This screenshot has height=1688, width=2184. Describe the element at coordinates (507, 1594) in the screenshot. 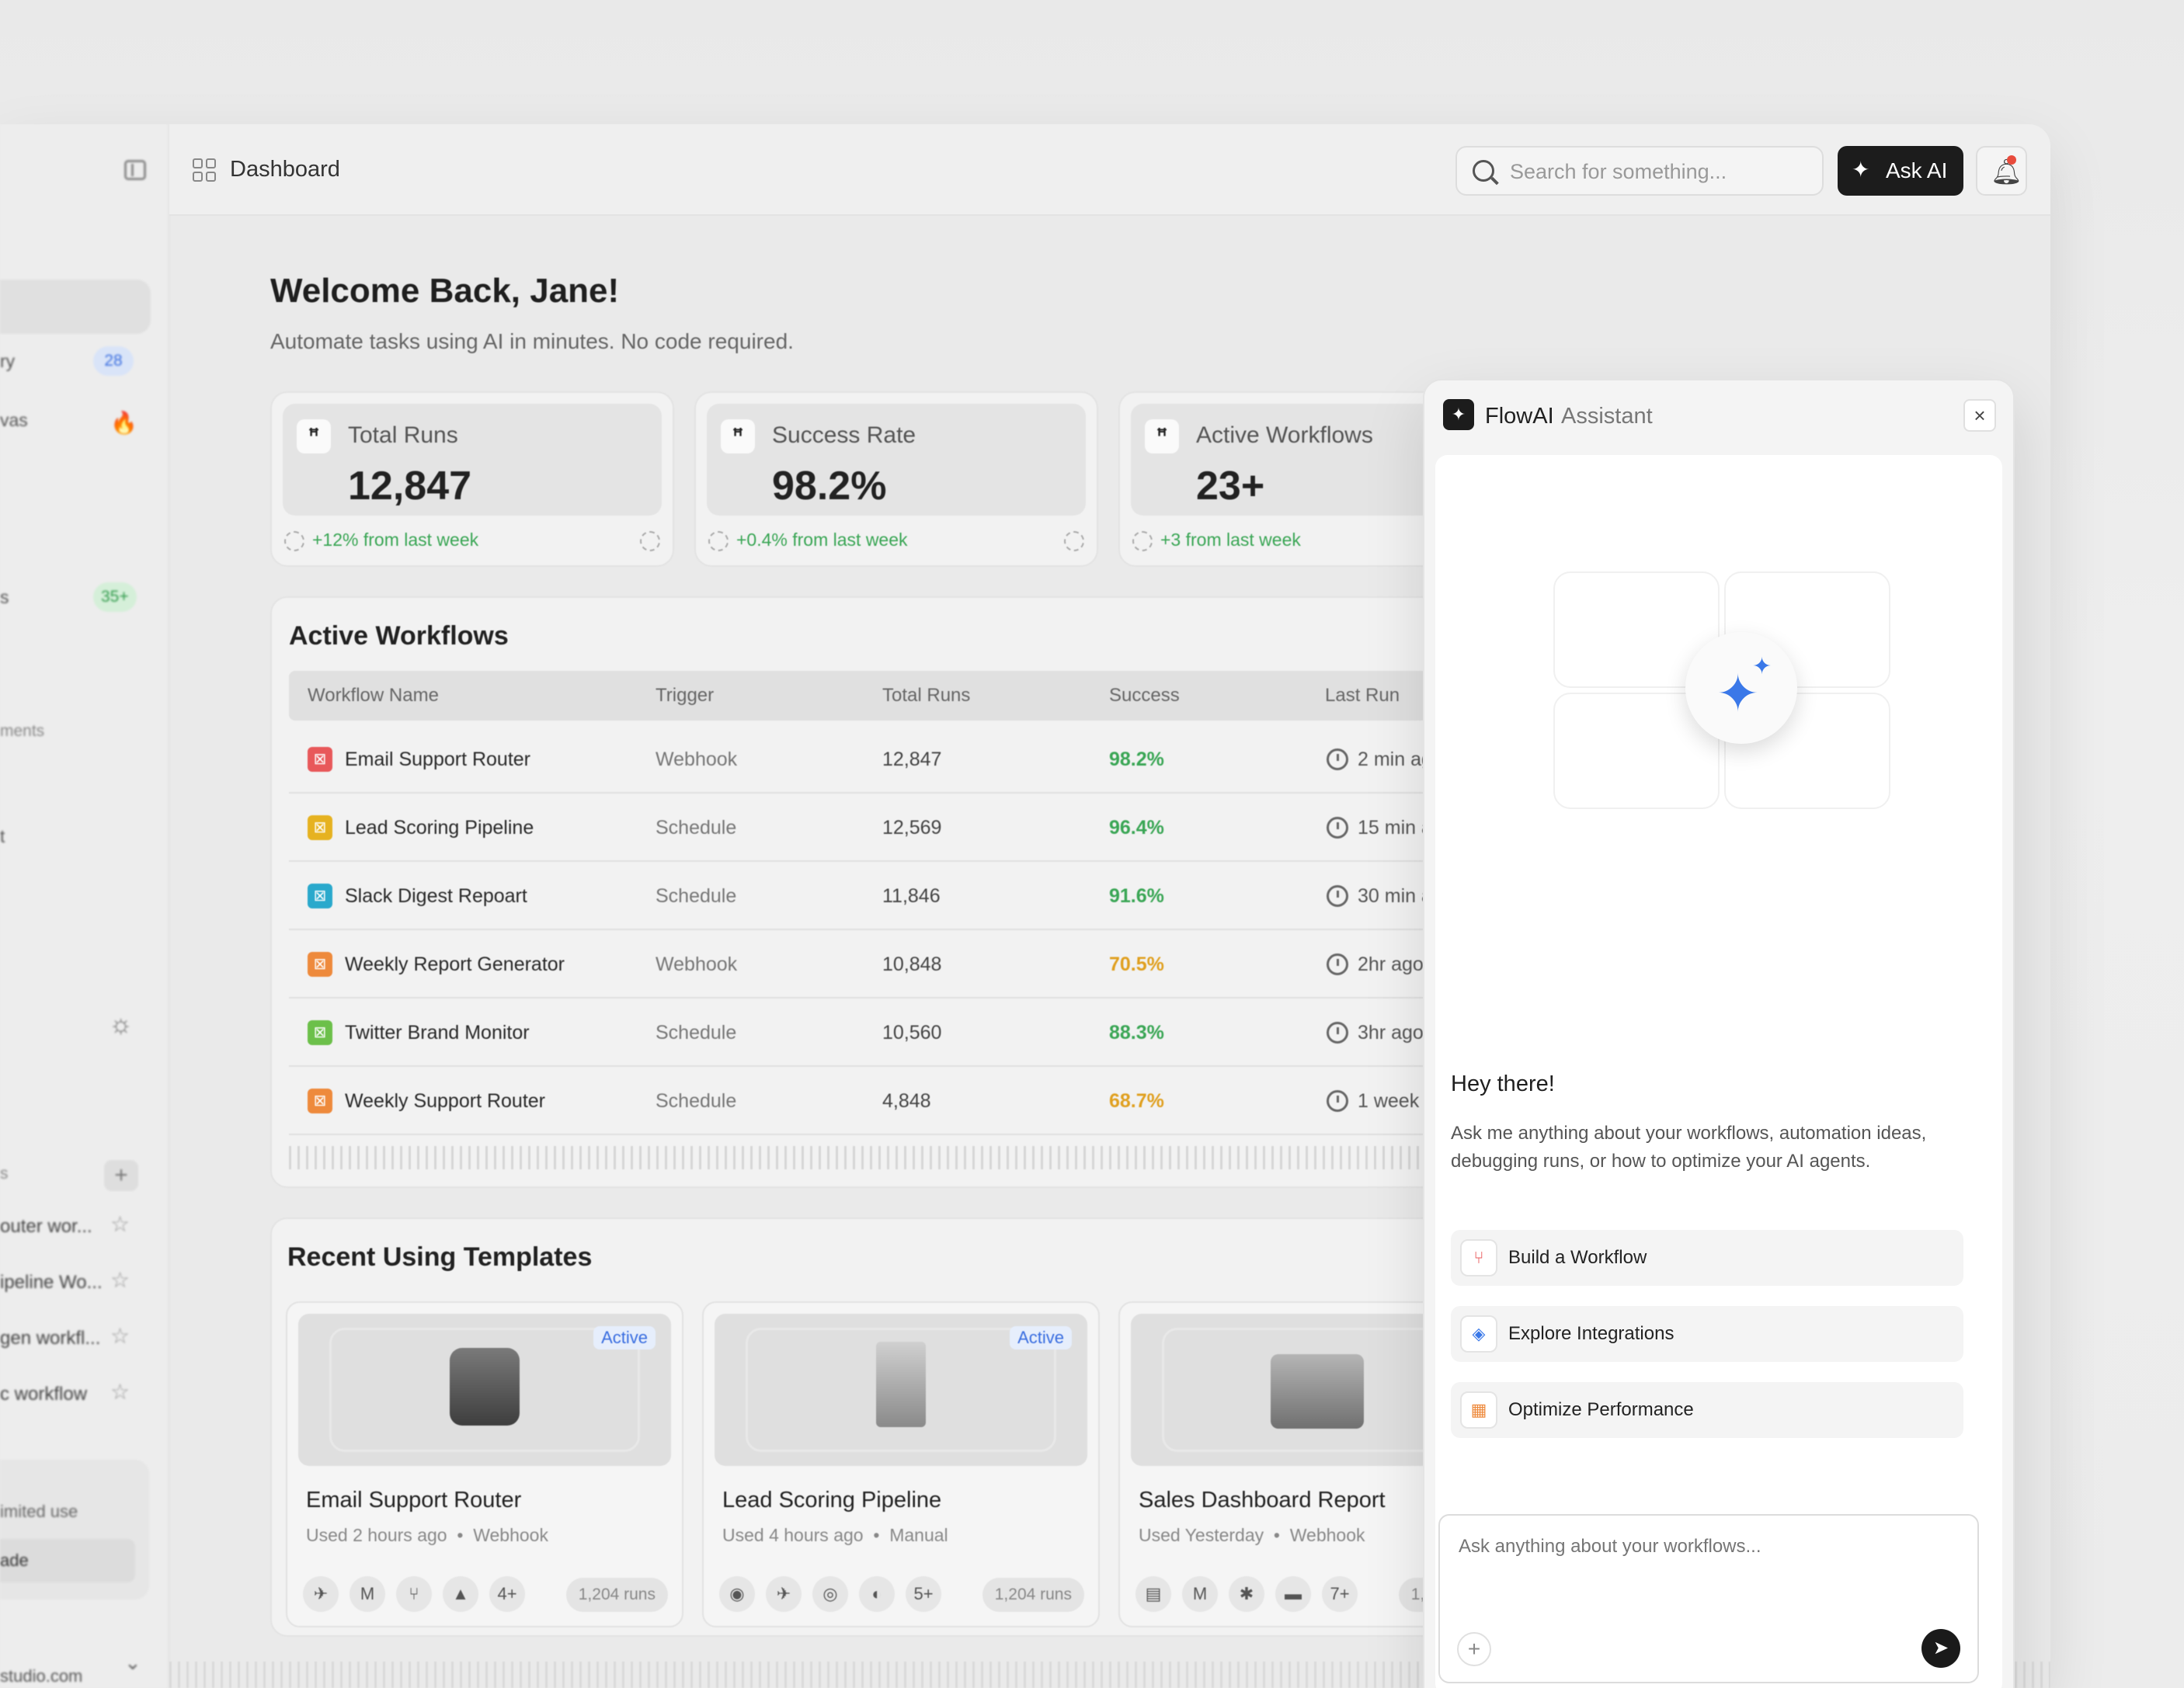

I see `integration-icon: 4+` at that location.